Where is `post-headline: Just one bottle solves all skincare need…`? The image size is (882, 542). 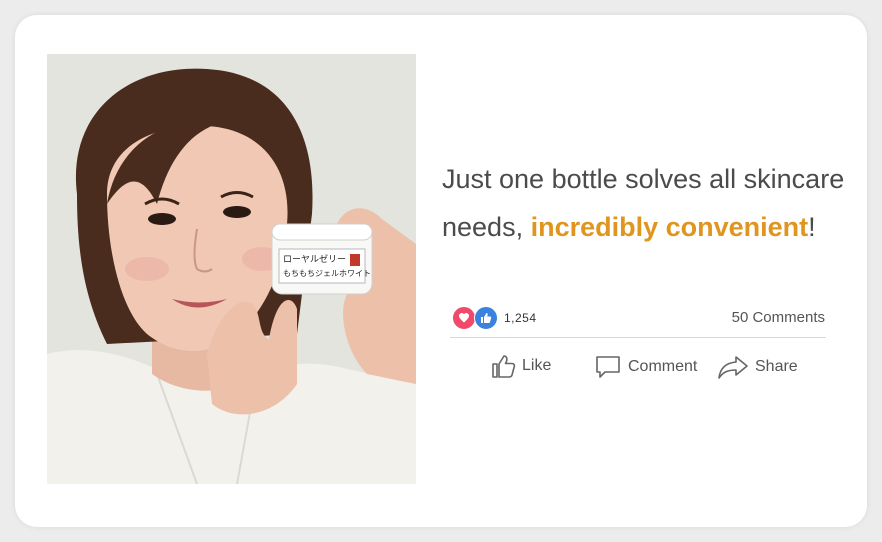 post-headline: Just one bottle solves all skincare need… is located at coordinates (647, 203).